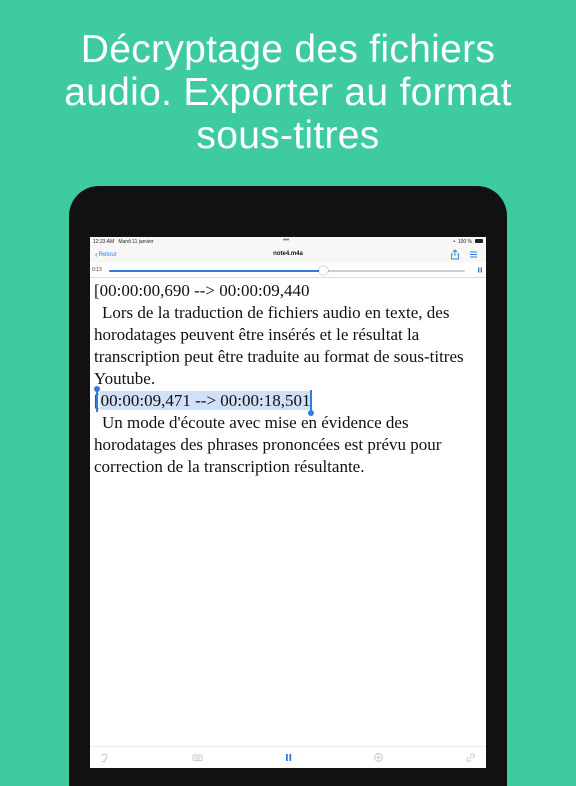 The height and width of the screenshot is (786, 576). I want to click on battery-icon, so click(479, 241).